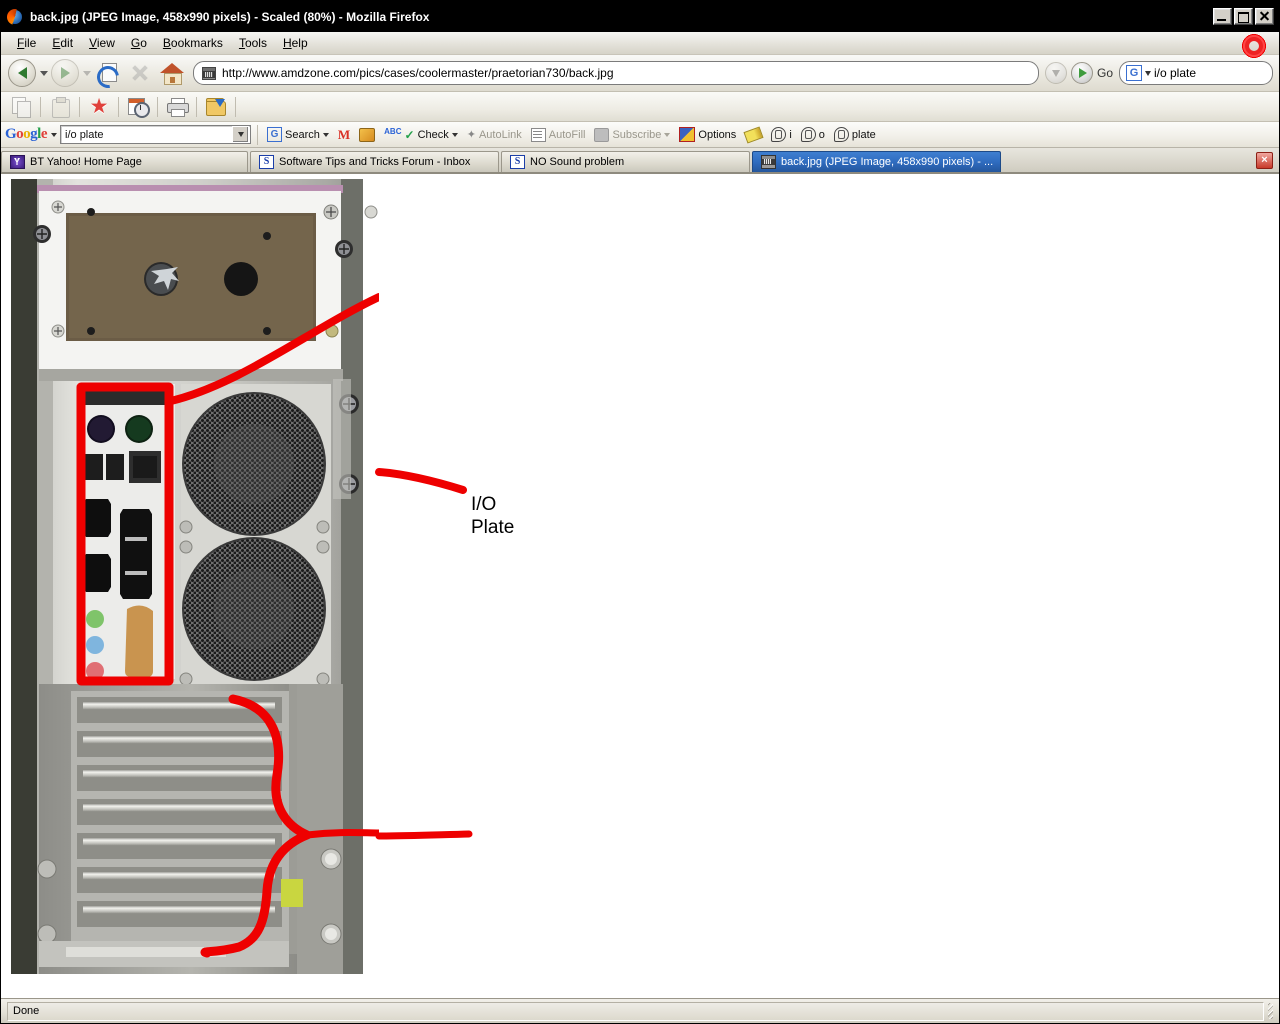 The width and height of the screenshot is (1280, 1024). I want to click on gmail-icon: M, so click(344, 134).